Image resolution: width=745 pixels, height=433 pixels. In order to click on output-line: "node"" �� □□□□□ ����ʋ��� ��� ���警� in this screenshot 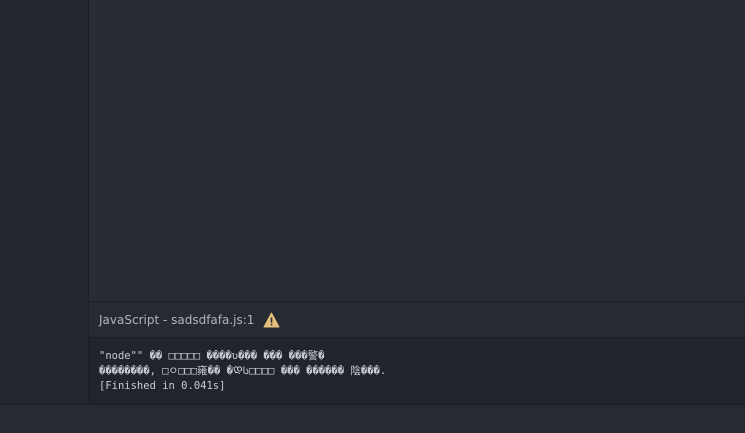, I will do `click(212, 356)`.